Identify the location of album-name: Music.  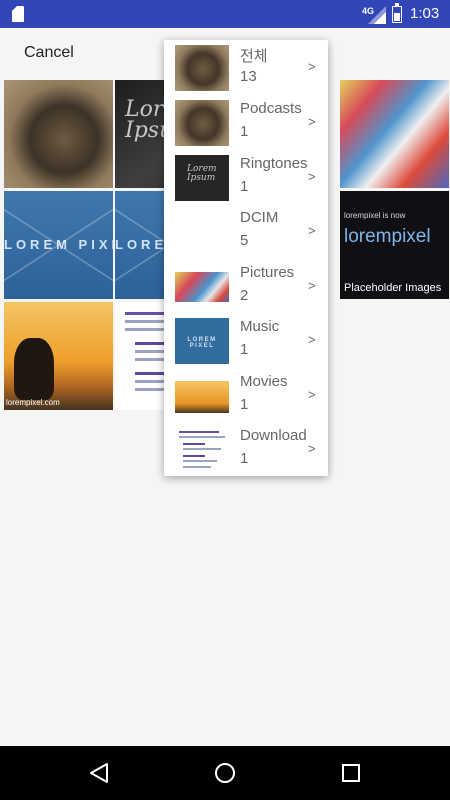
(260, 326).